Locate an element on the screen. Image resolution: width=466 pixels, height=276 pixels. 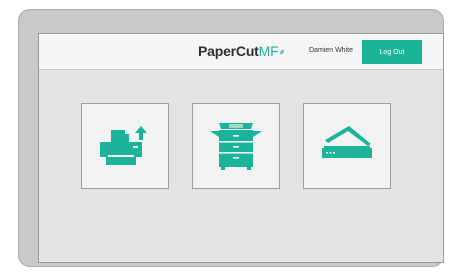
user-name: Damien White is located at coordinates (331, 50).